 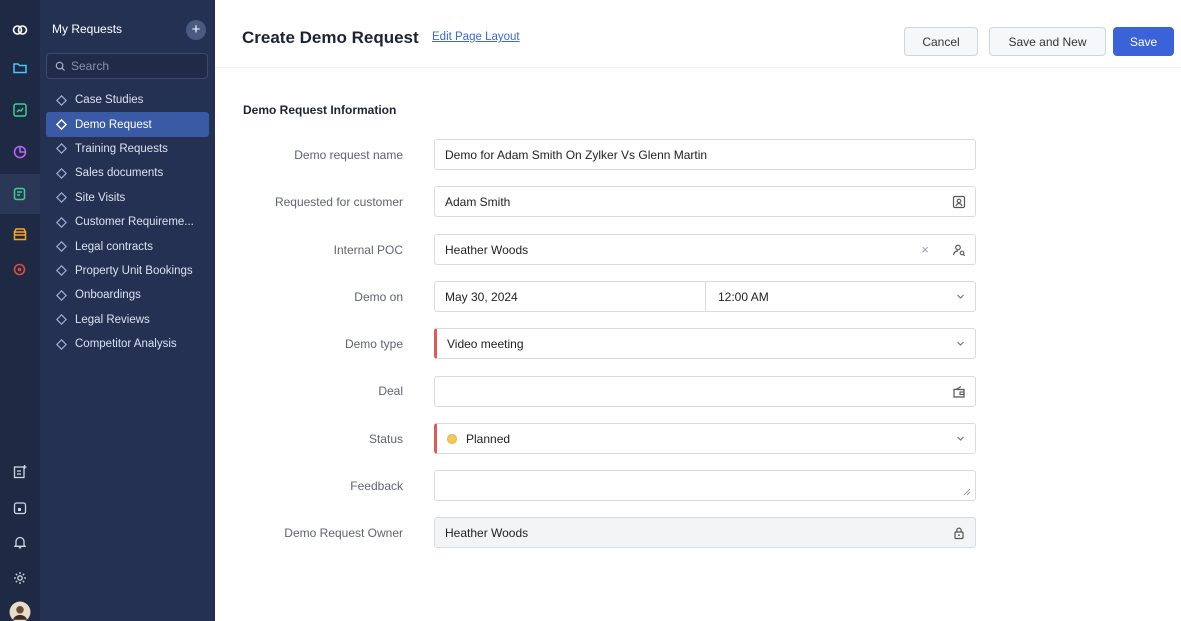 I want to click on chart-icon, so click(x=20, y=110).